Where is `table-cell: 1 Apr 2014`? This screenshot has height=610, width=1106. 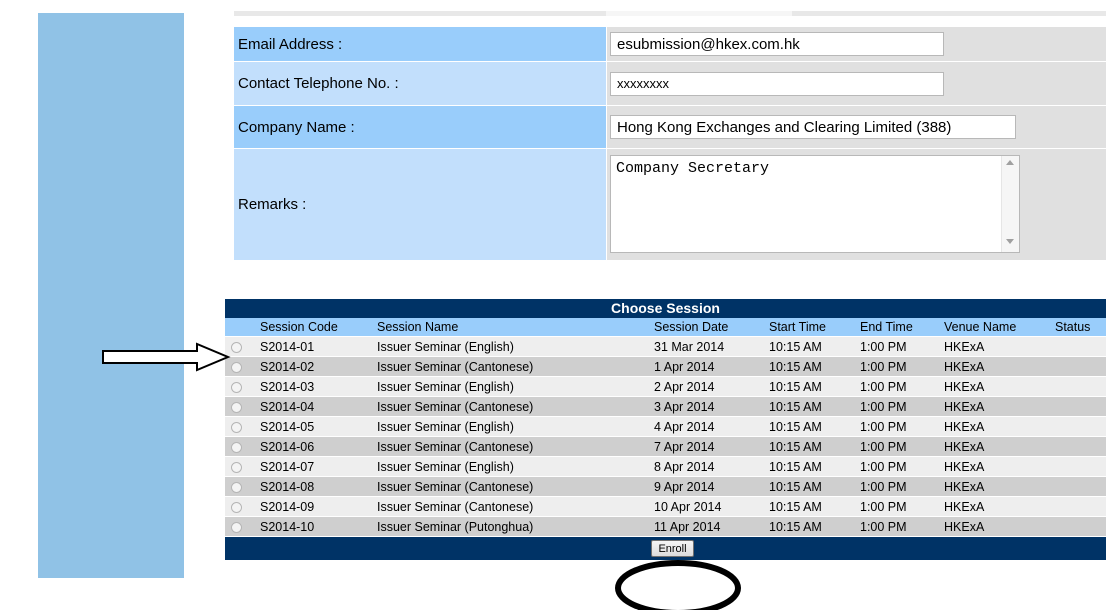
table-cell: 1 Apr 2014 is located at coordinates (707, 366).